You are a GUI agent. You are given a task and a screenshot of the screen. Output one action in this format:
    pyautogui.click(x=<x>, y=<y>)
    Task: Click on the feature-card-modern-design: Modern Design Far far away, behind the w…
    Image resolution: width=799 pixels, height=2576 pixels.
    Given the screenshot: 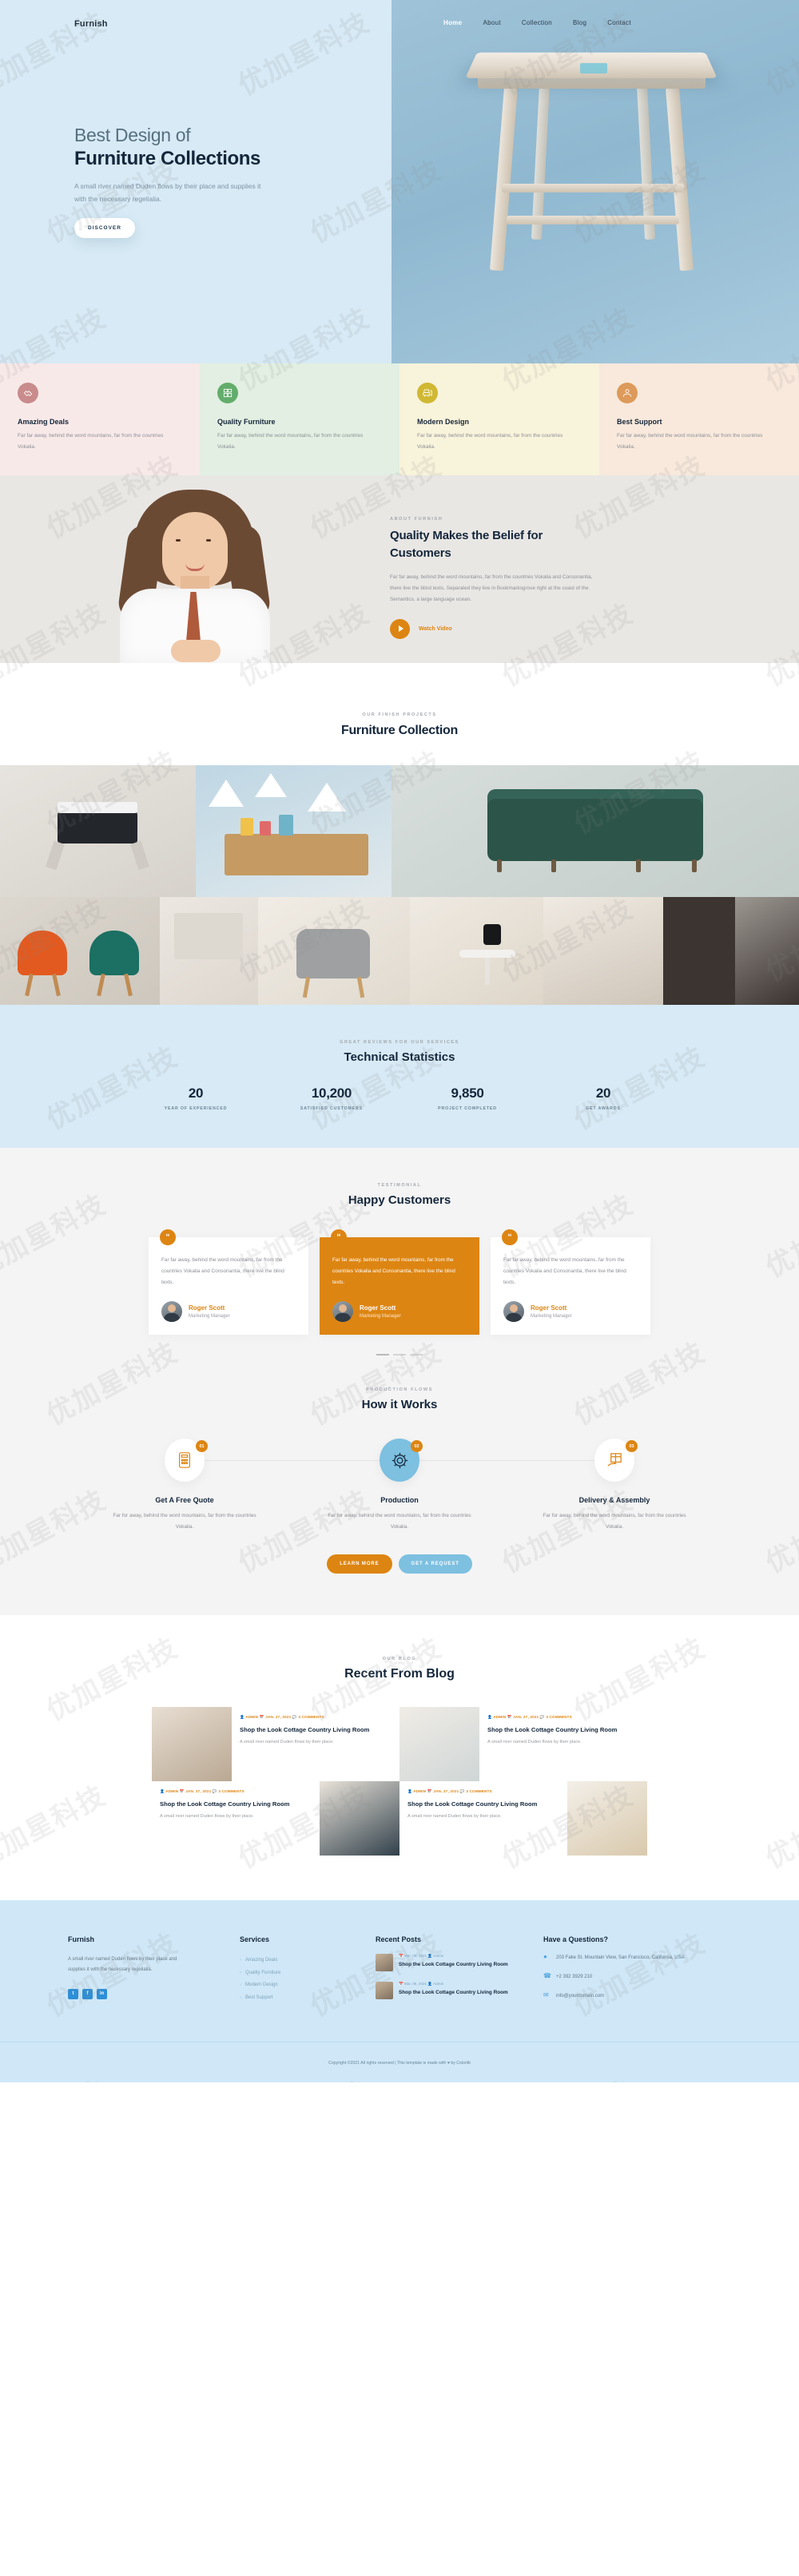 What is the action you would take?
    pyautogui.click(x=500, y=419)
    